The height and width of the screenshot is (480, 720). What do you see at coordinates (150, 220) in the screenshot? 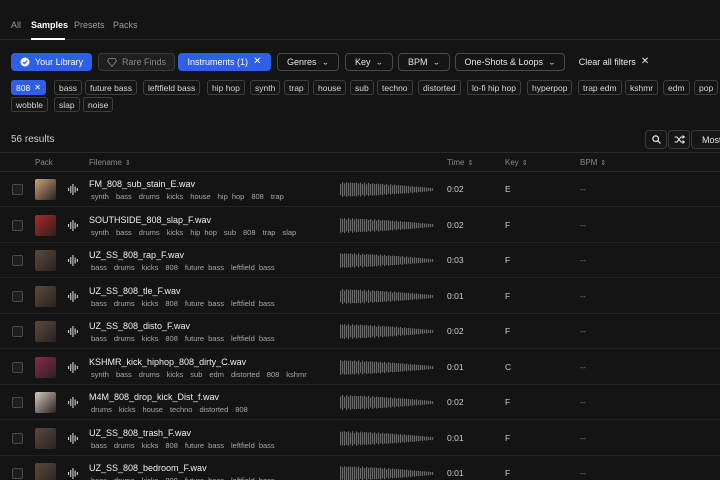
I see `sample-filename: SOUTHSIDE_808_slap_F.wav` at bounding box center [150, 220].